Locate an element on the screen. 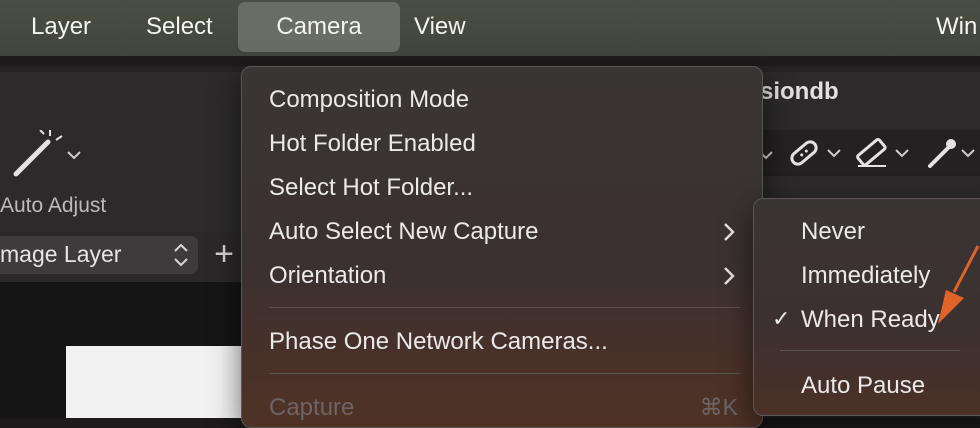 The height and width of the screenshot is (428, 980). menu-item-orientation: Orientation is located at coordinates (327, 276).